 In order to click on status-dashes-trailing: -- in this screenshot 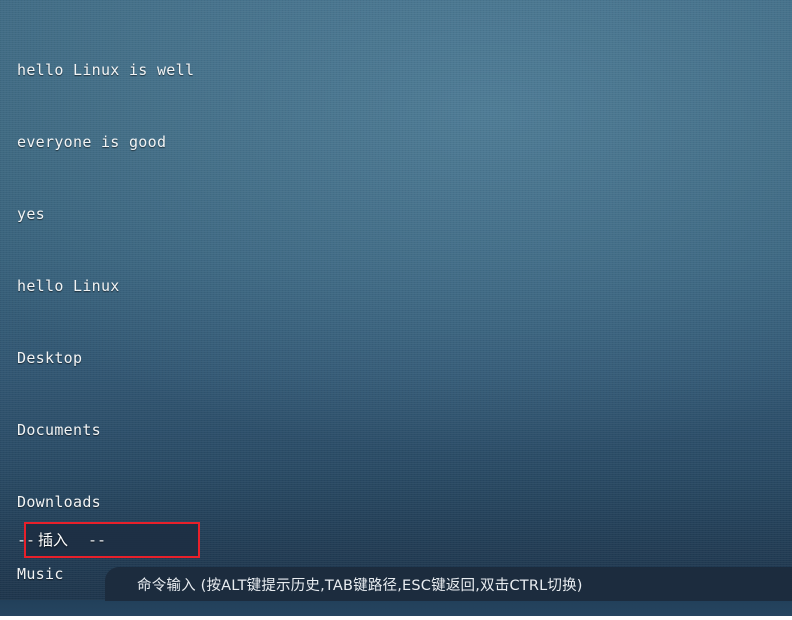, I will do `click(97, 540)`.